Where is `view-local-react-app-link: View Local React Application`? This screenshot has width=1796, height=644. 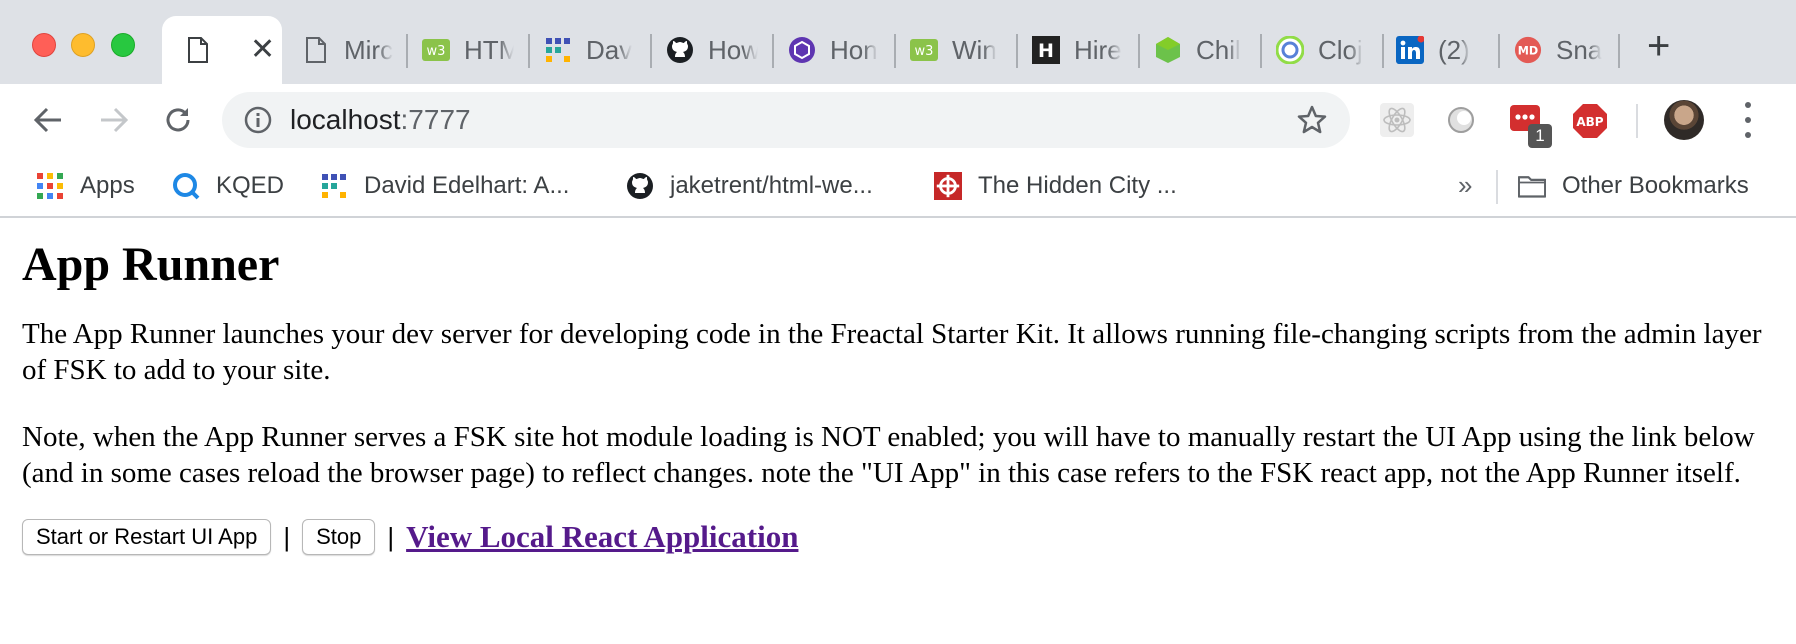 view-local-react-app-link: View Local React Application is located at coordinates (602, 537).